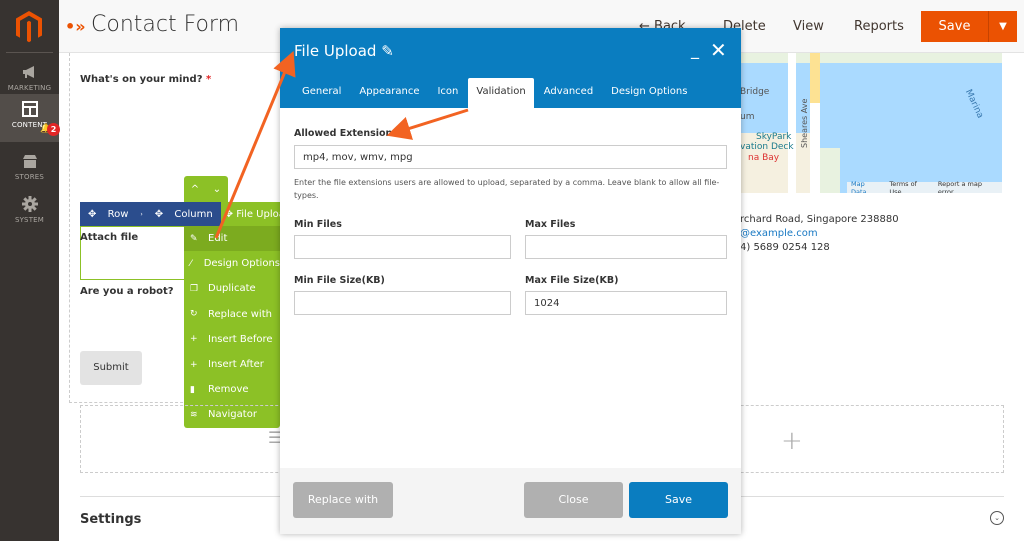 This screenshot has width=1024, height=541. I want to click on admin-sidebar: MARKETING CONTENT 🔔 2 STORES SYSTEM, so click(30, 270).